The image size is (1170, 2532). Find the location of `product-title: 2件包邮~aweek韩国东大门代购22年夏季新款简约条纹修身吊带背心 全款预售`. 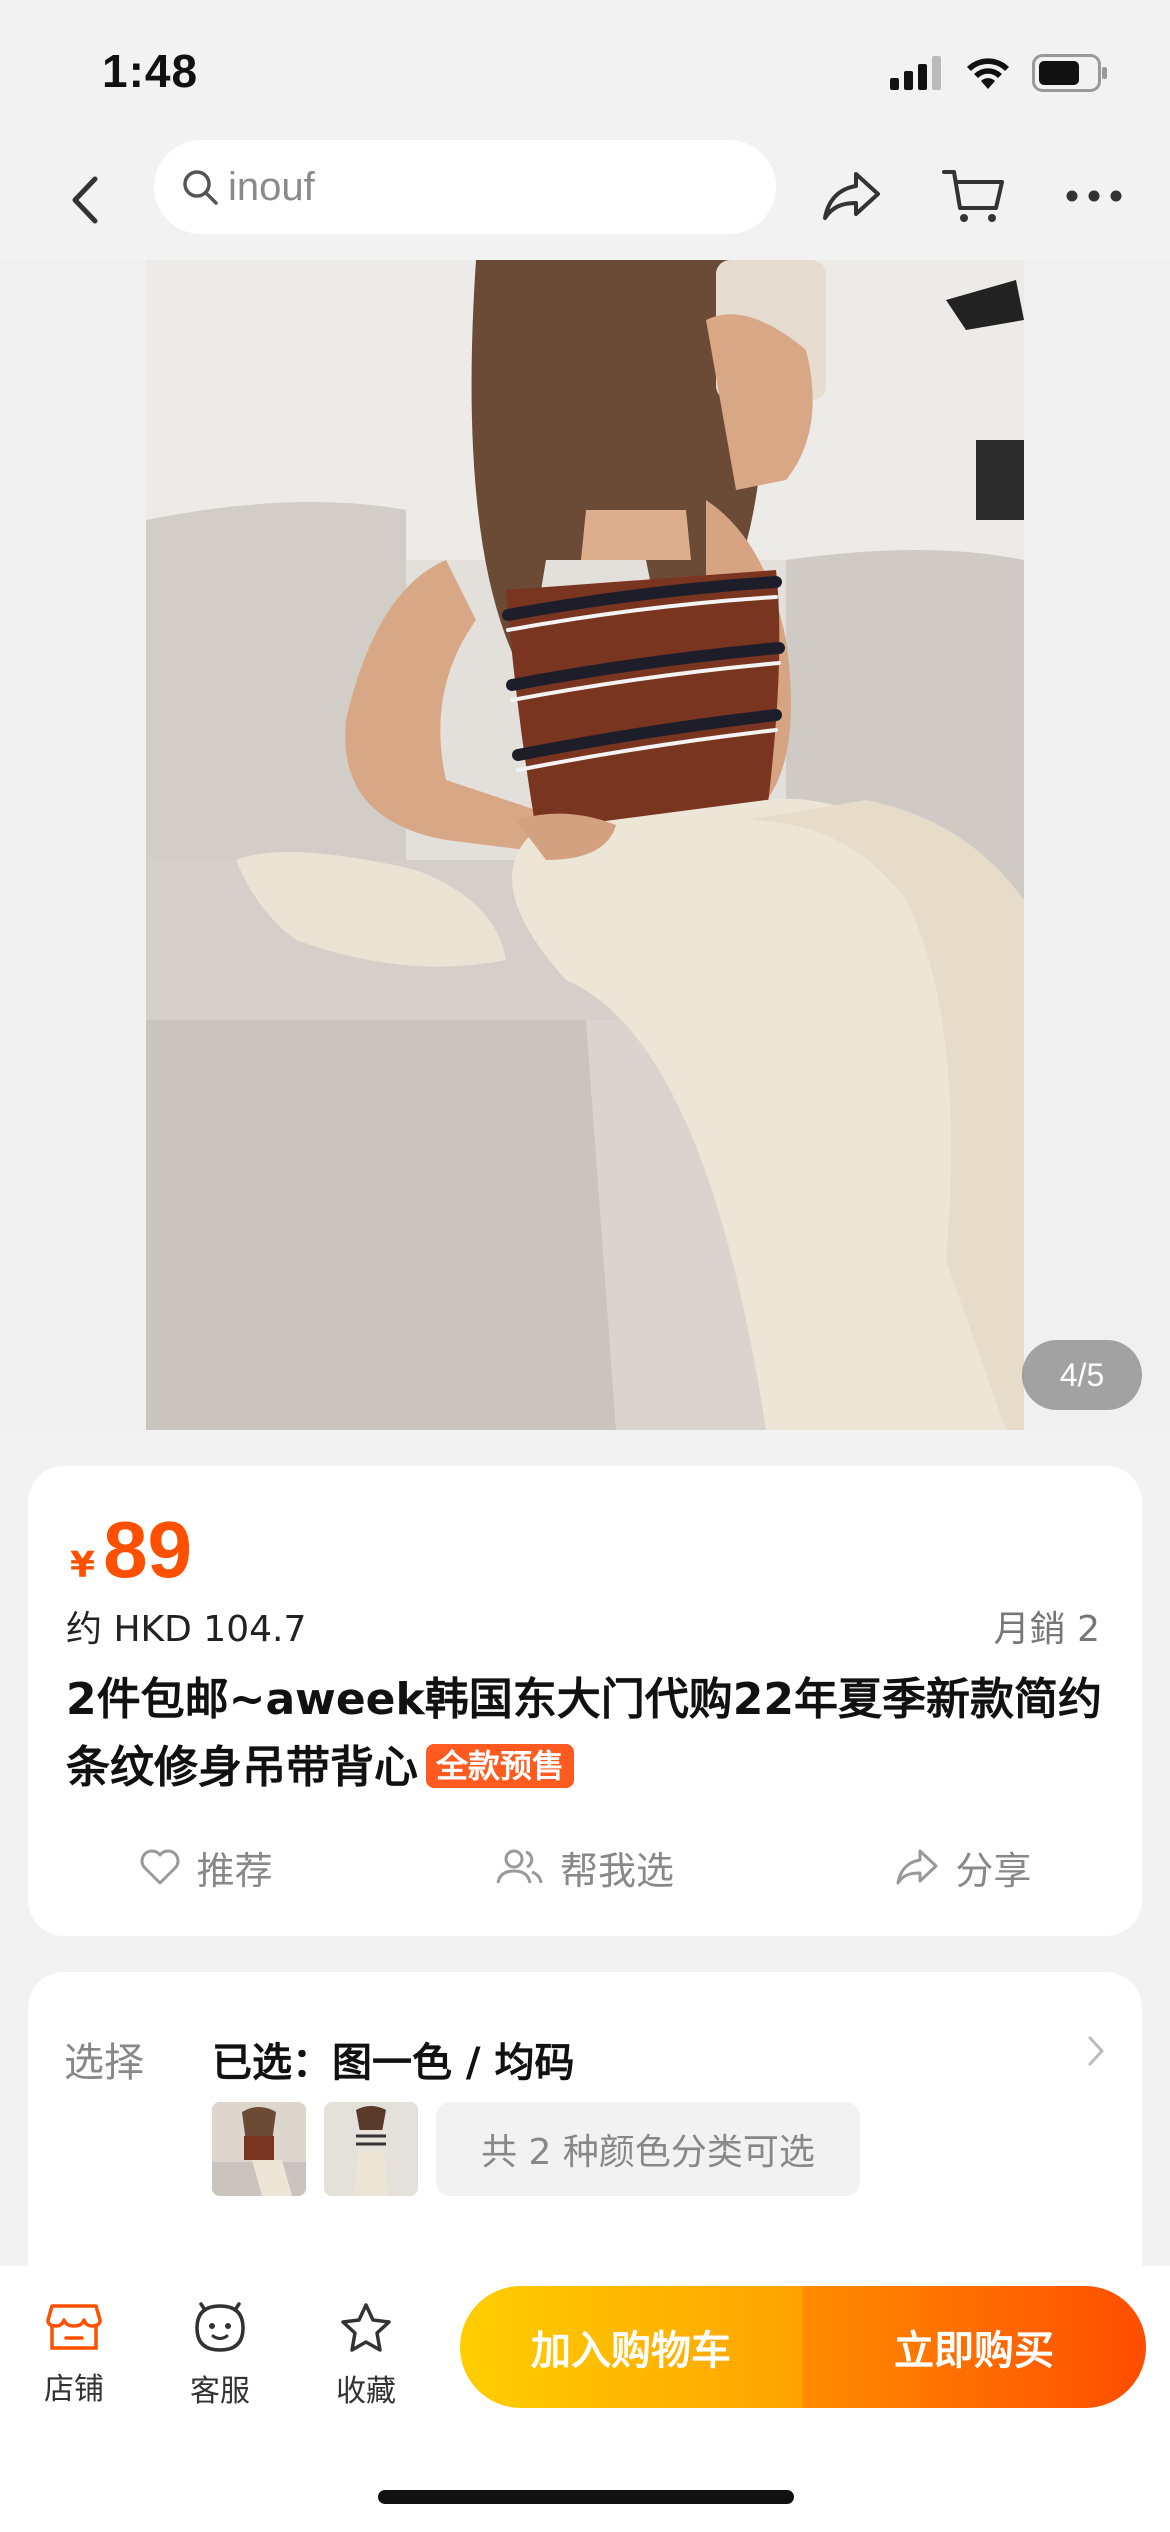

product-title: 2件包邮~aweek韩国东大门代购22年夏季新款简约条纹修身吊带背心 全款预售 is located at coordinates (586, 1734).